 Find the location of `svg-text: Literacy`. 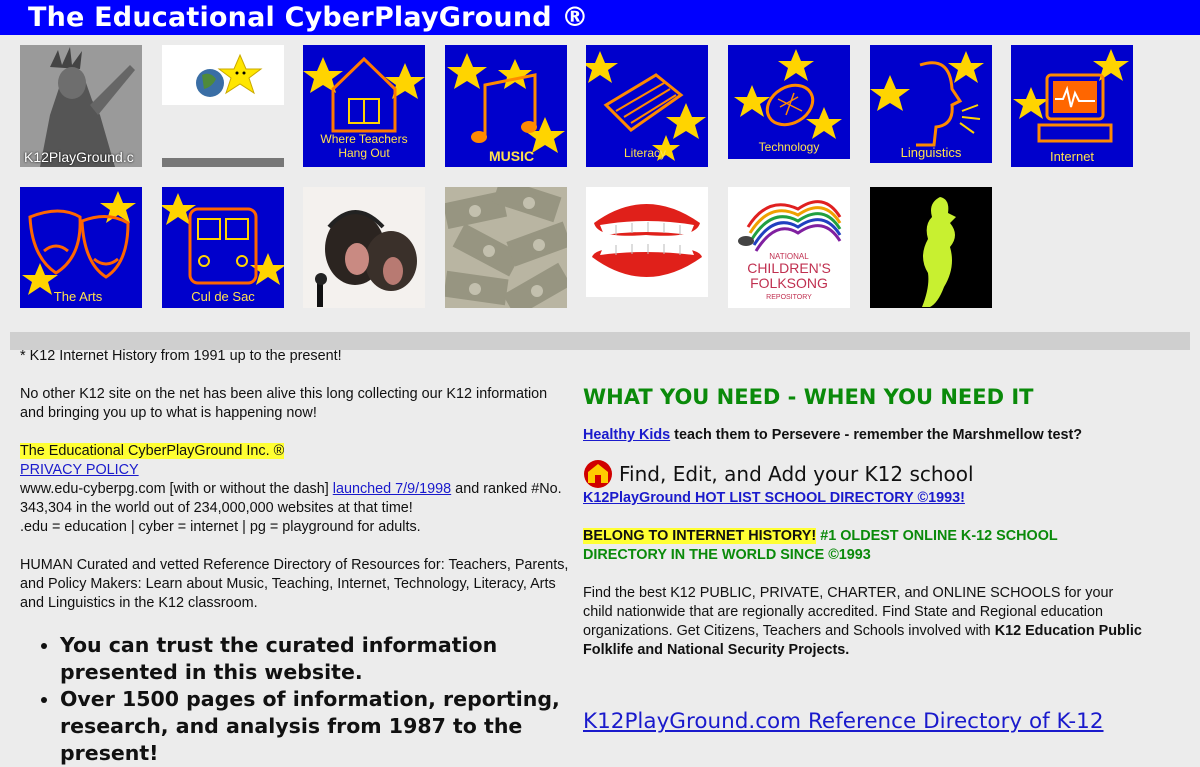

svg-text: Literacy is located at coordinates (645, 153).